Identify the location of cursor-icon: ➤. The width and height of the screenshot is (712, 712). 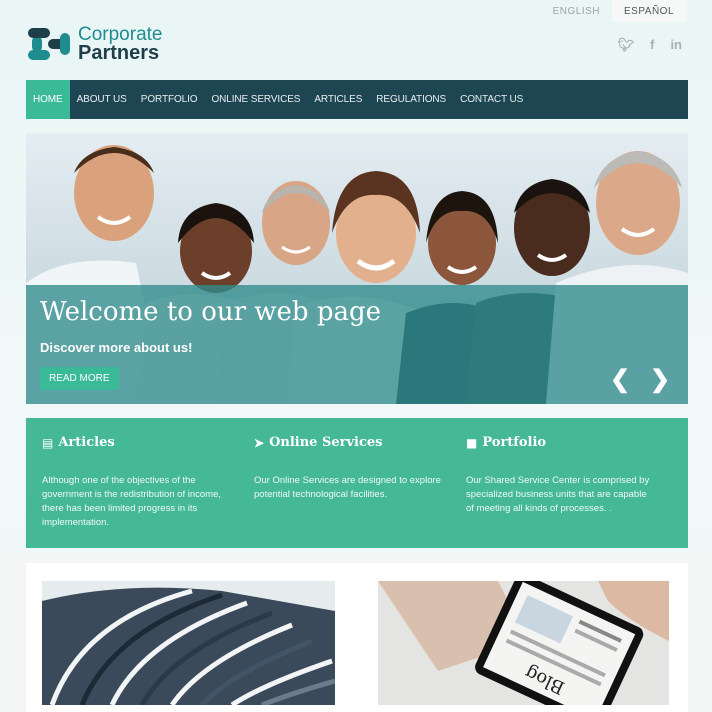
(259, 442).